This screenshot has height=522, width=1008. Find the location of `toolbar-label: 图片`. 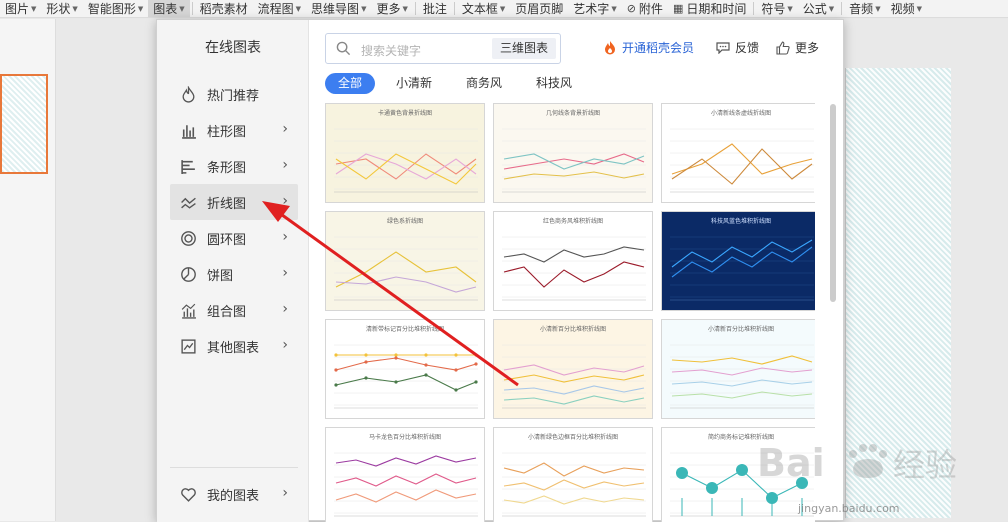

toolbar-label: 图片 is located at coordinates (17, 9).